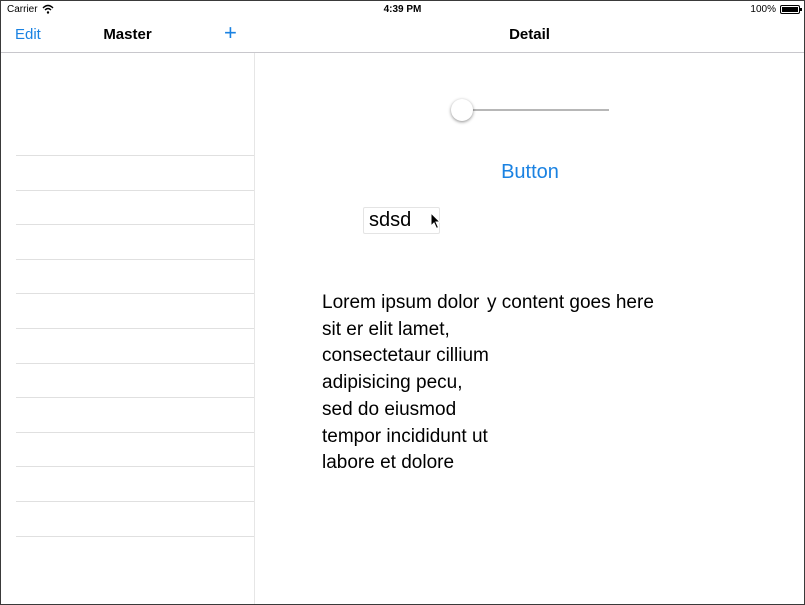 The width and height of the screenshot is (805, 605). Describe the element at coordinates (535, 110) in the screenshot. I see `slider-track` at that location.